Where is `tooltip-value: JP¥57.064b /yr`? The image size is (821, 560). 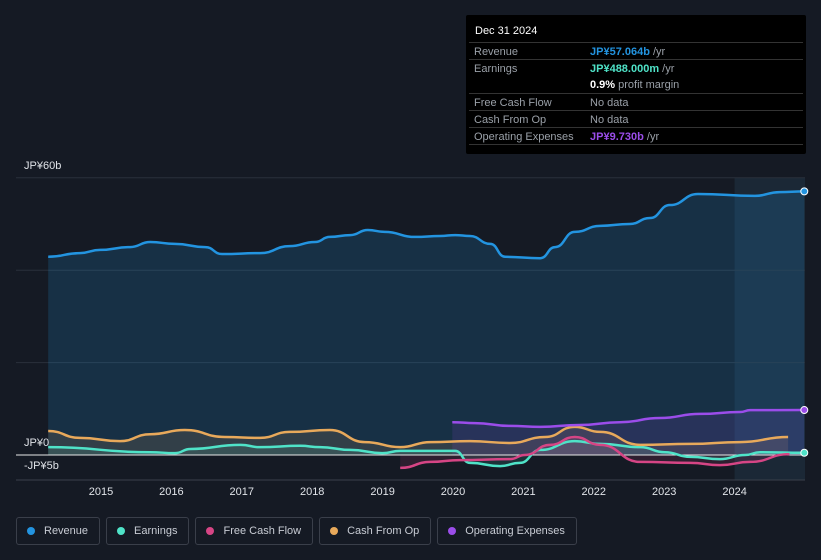
tooltip-value: JP¥57.064b /yr is located at coordinates (628, 52).